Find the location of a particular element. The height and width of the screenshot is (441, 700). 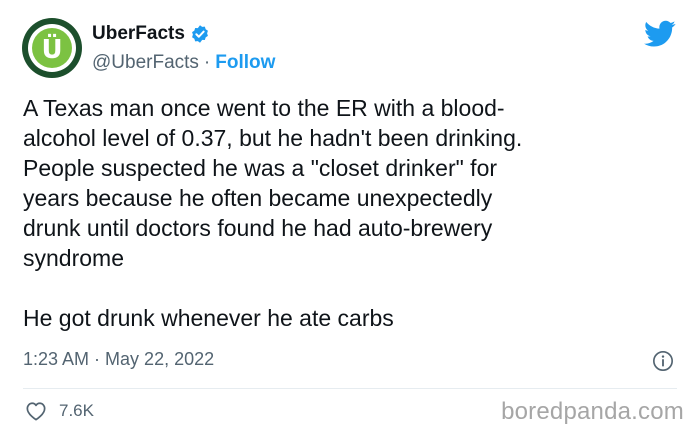

watermark: boredpanda.com is located at coordinates (592, 411).